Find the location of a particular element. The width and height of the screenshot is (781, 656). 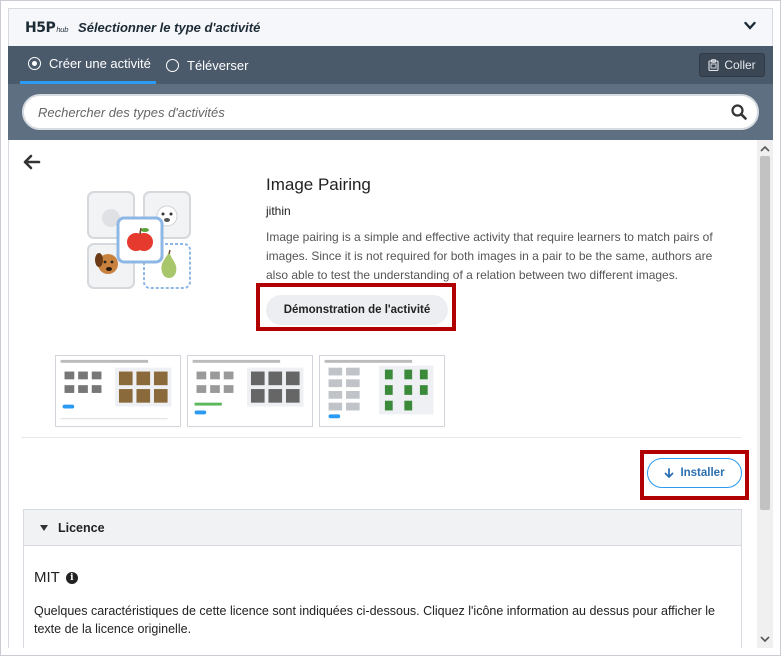

licence-name: MIT i is located at coordinates (56, 577).